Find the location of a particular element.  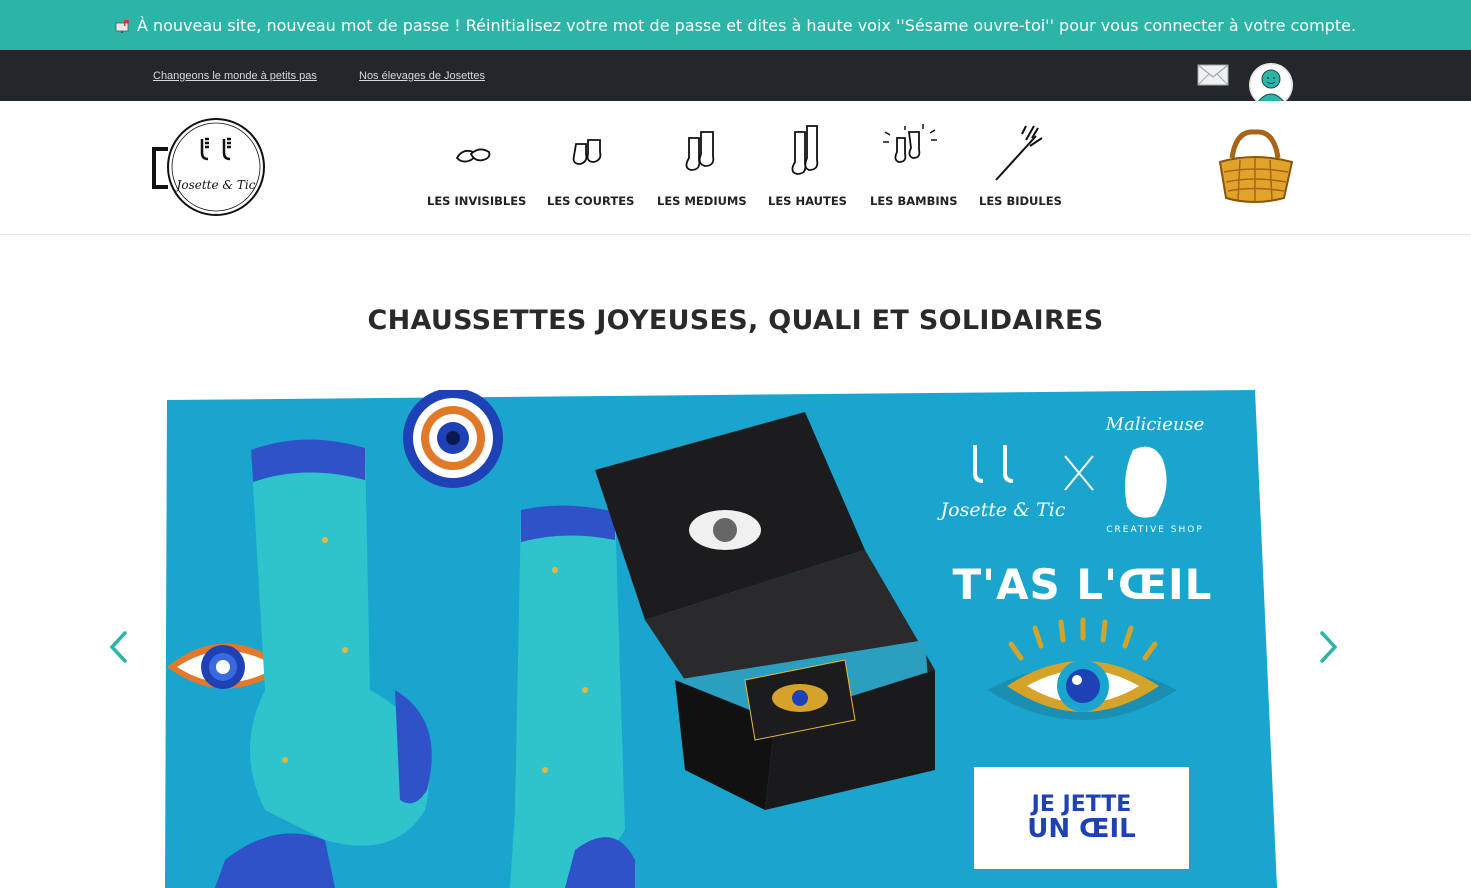

nav-les-courtes: LES COURTES is located at coordinates (590, 164).